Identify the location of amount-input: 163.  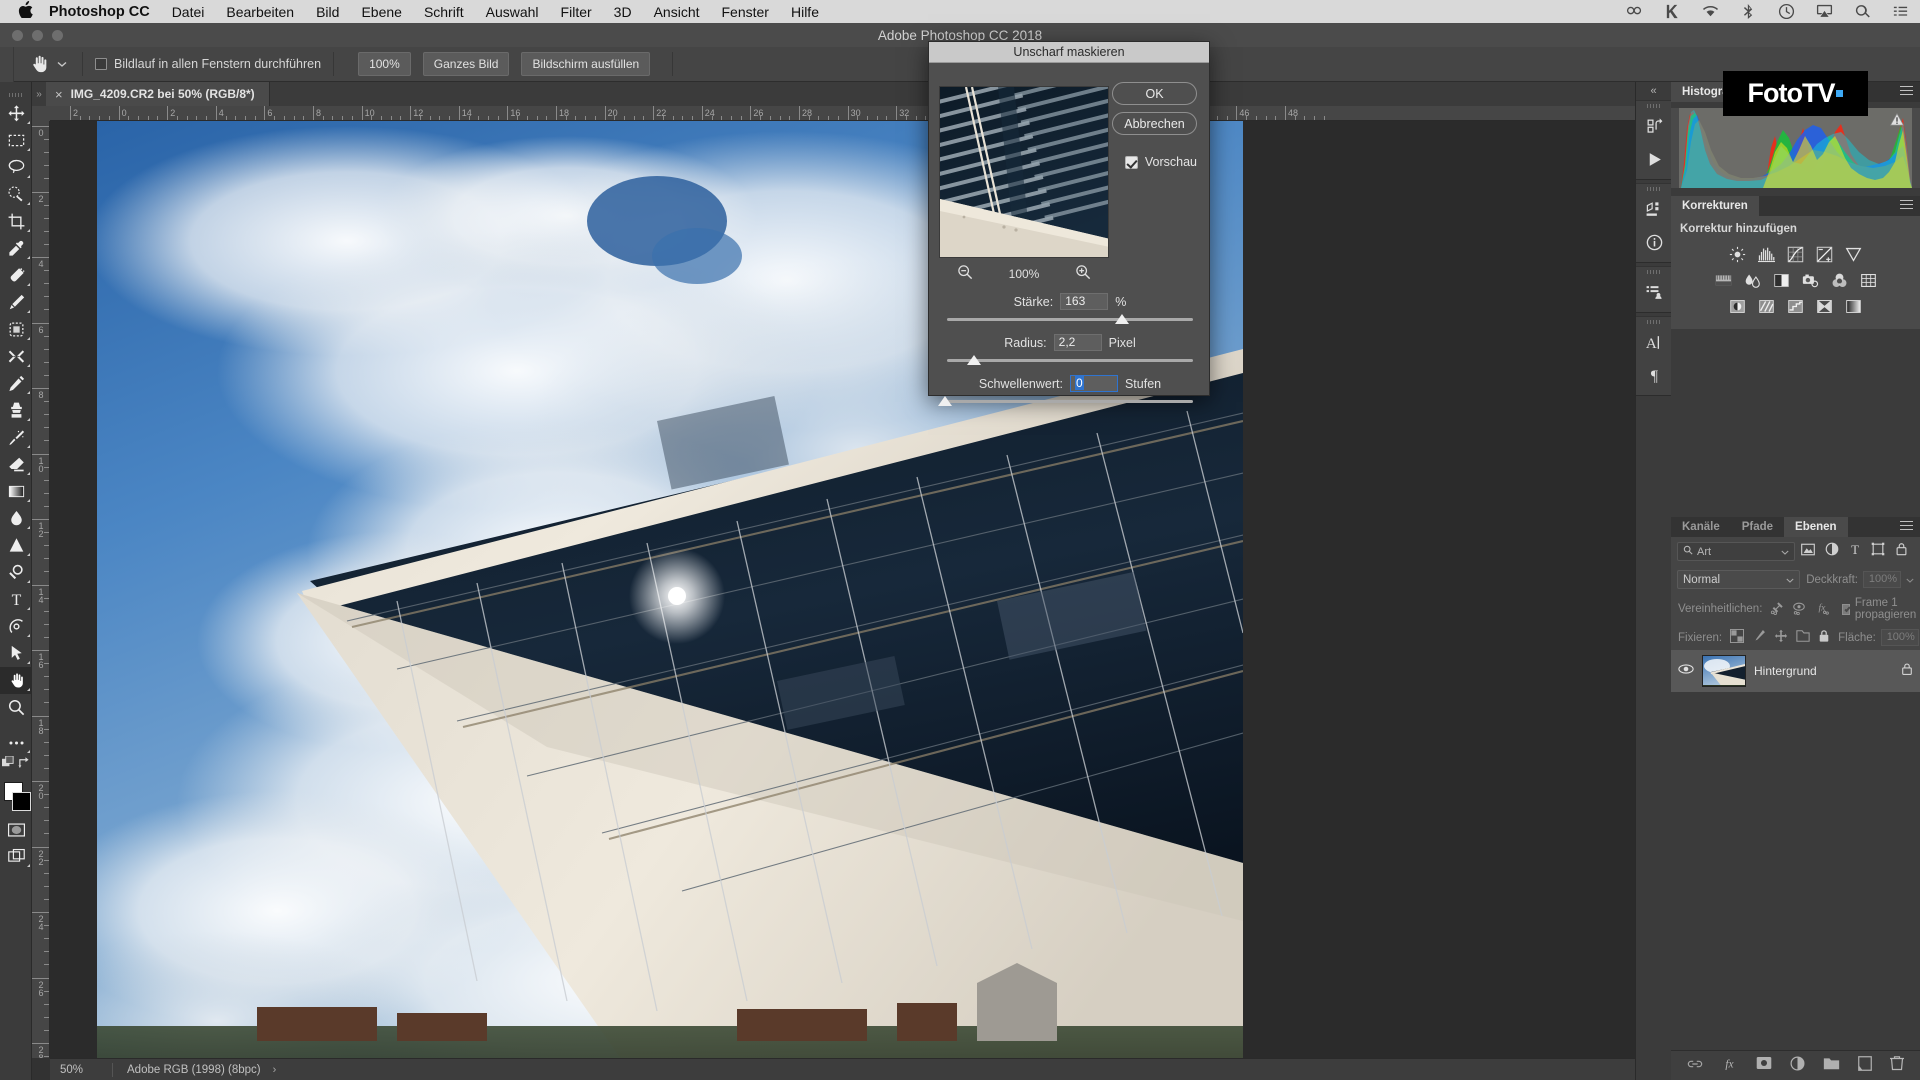
(1084, 301).